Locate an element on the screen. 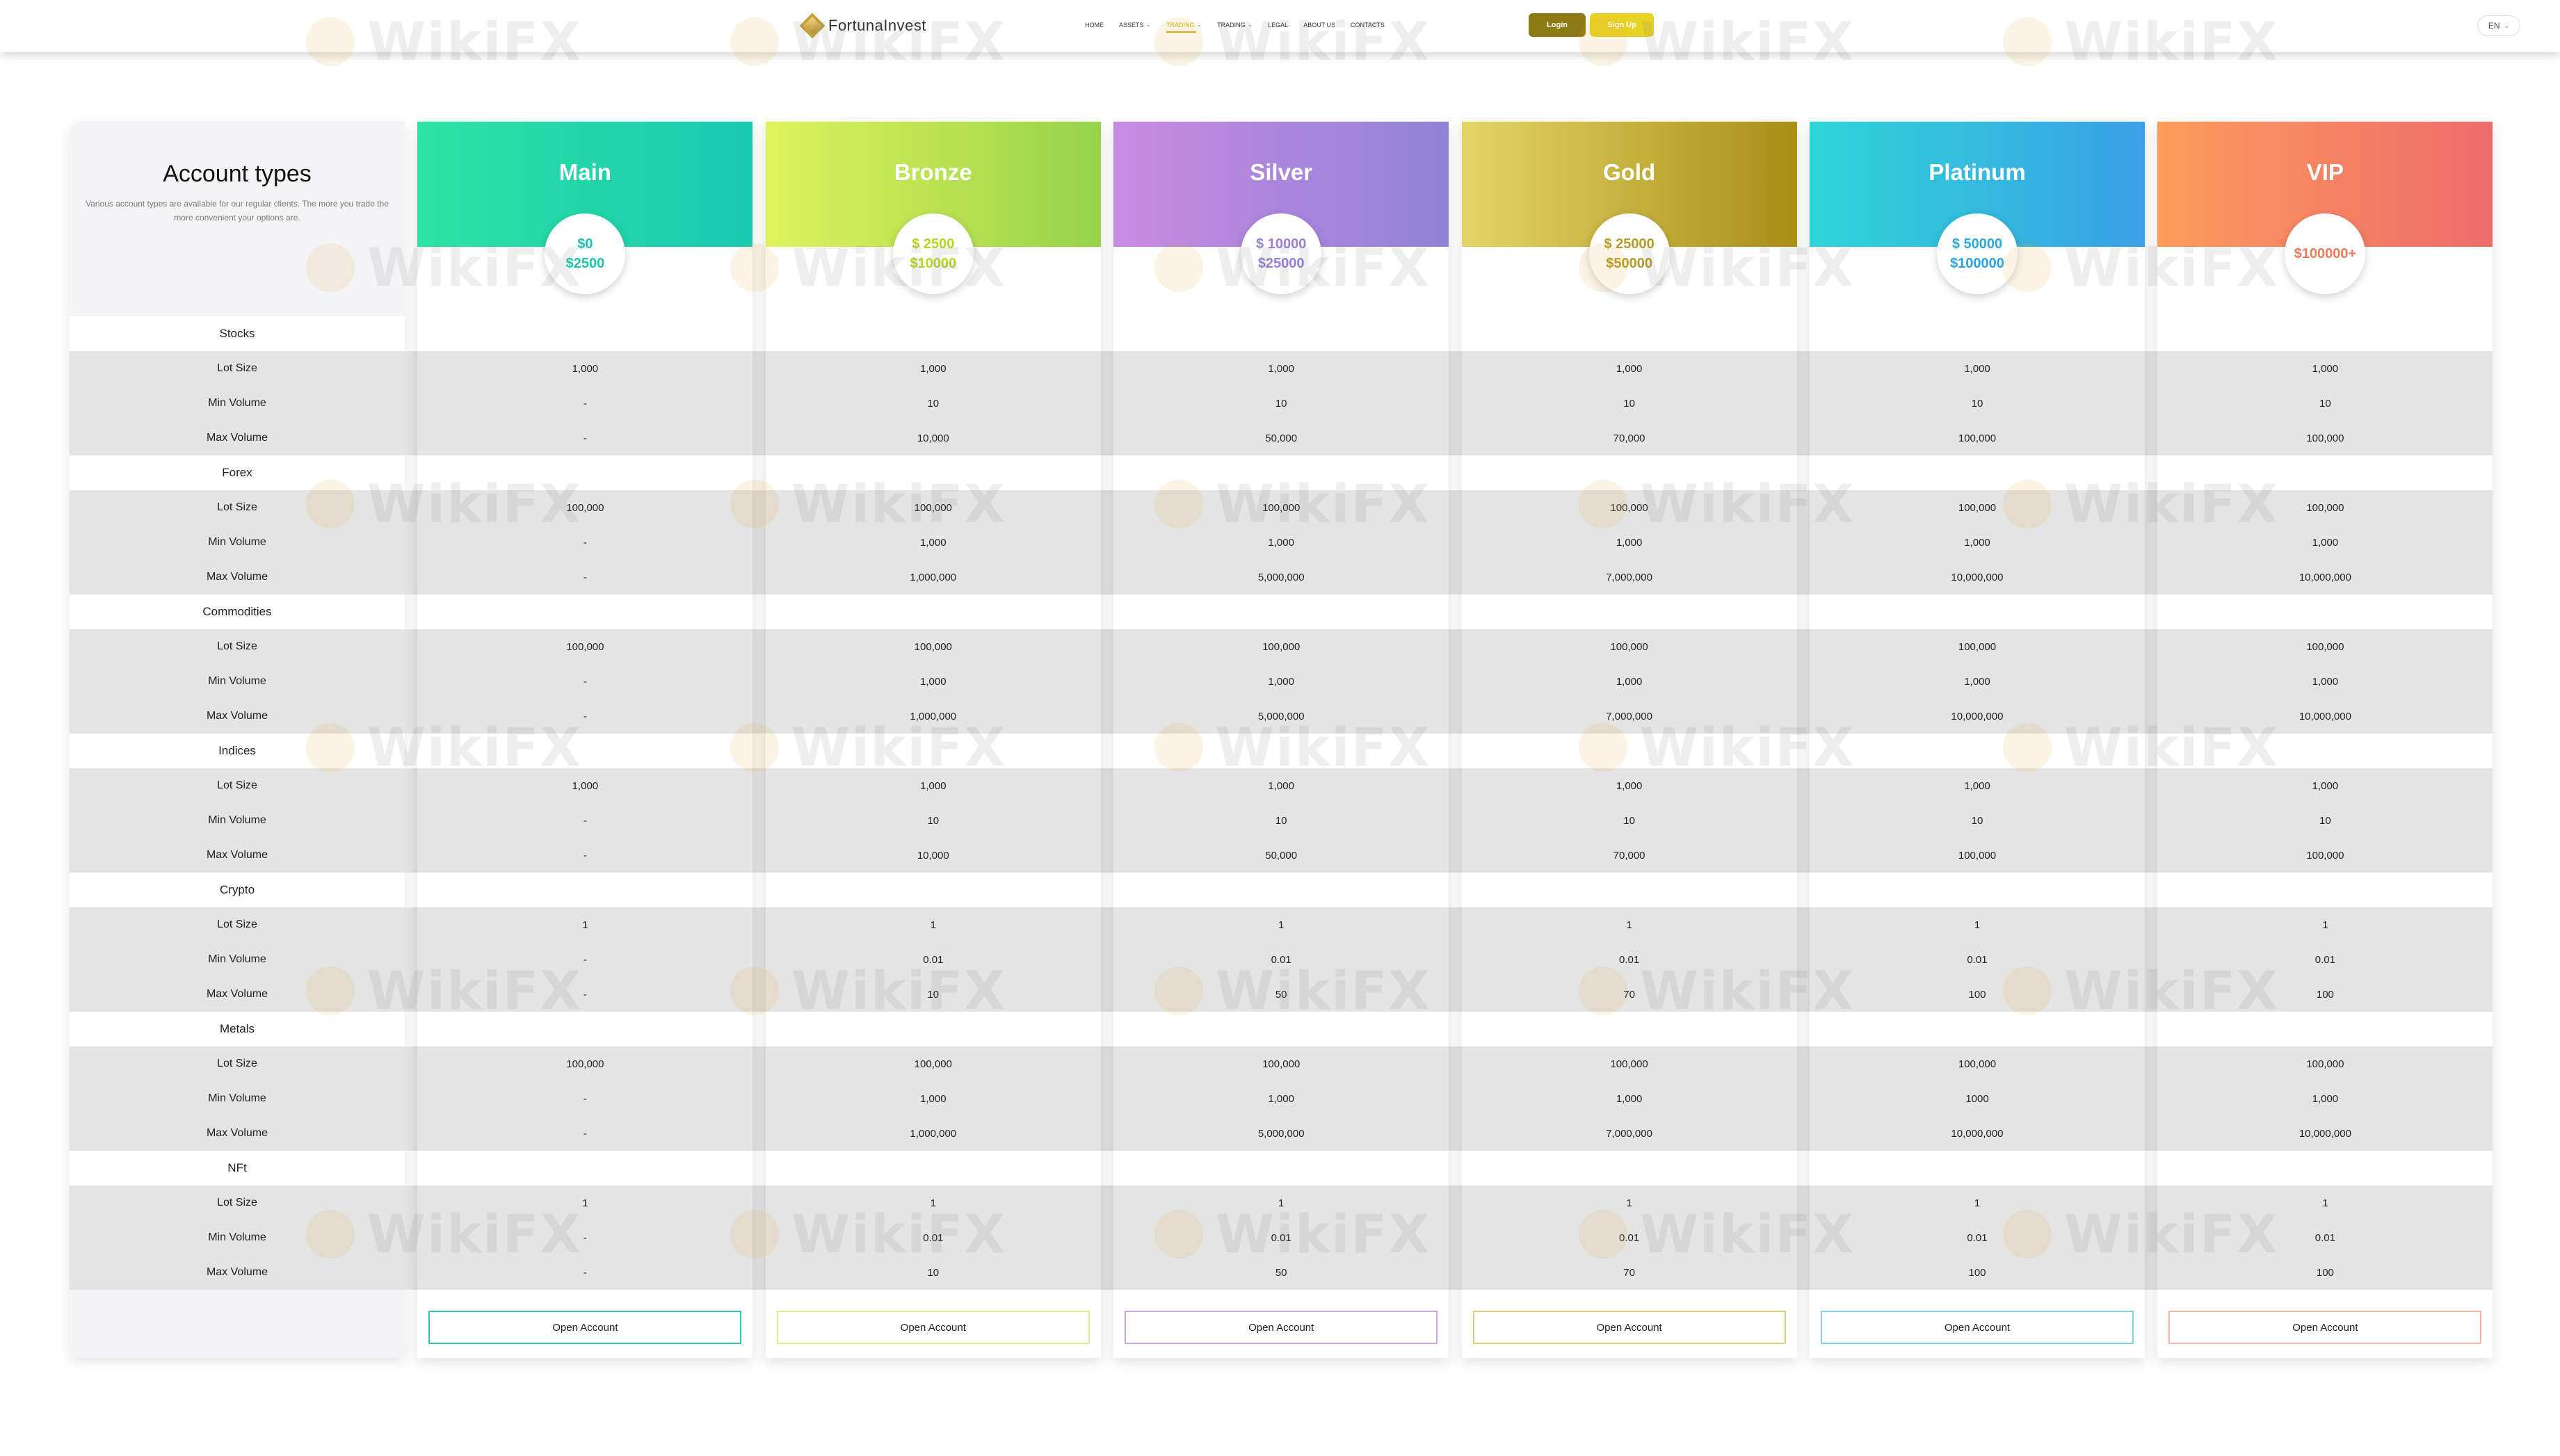  account-column-silver: Silver $ 10000 $25000 is located at coordinates (1281, 740).